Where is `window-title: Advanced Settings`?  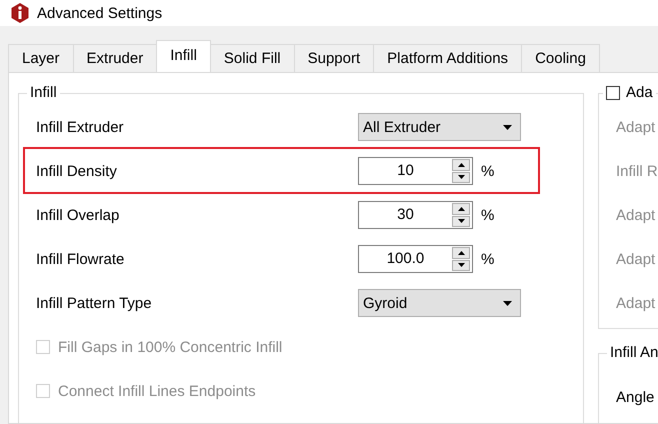 window-title: Advanced Settings is located at coordinates (99, 13).